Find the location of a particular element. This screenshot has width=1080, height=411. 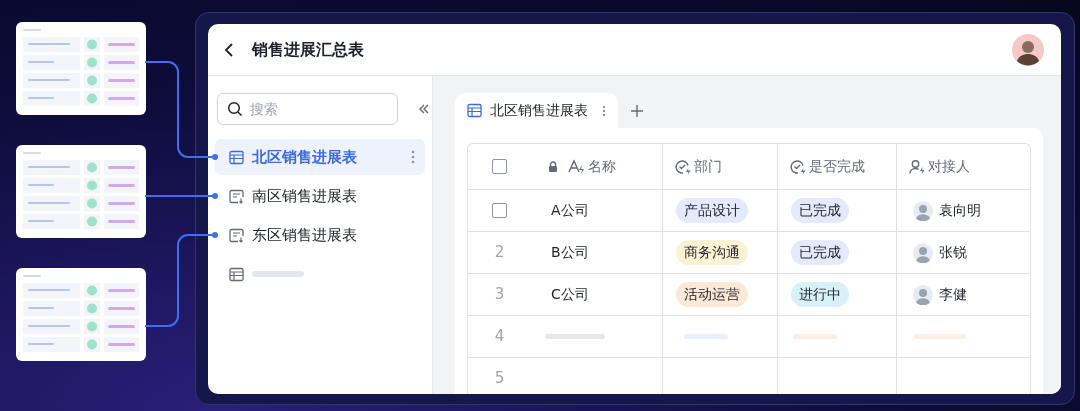

contact-name: 张锐 is located at coordinates (953, 252).